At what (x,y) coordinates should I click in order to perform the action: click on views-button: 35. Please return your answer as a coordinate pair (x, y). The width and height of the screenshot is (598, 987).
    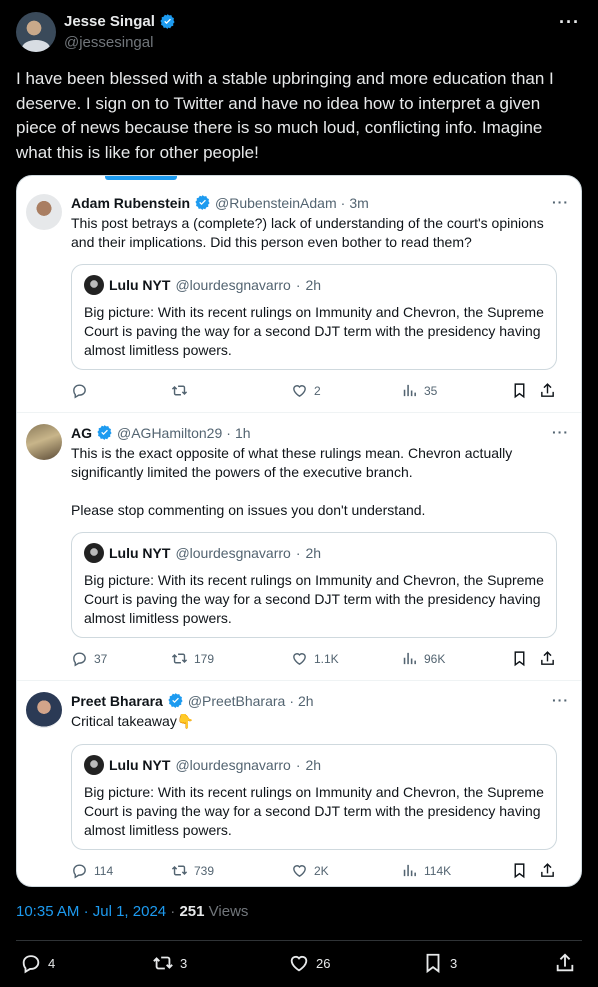
    Looking at the image, I should click on (419, 390).